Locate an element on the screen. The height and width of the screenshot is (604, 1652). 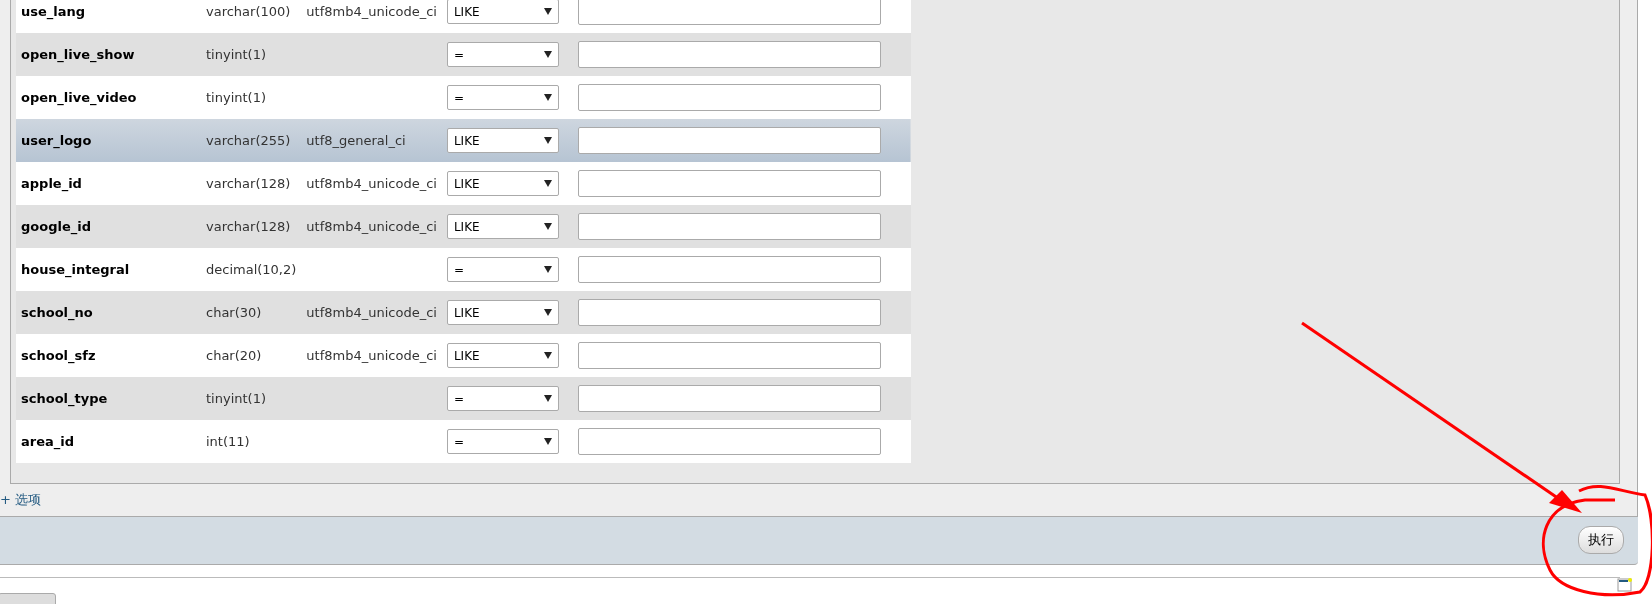
column-type: varchar(100) is located at coordinates (248, 11).